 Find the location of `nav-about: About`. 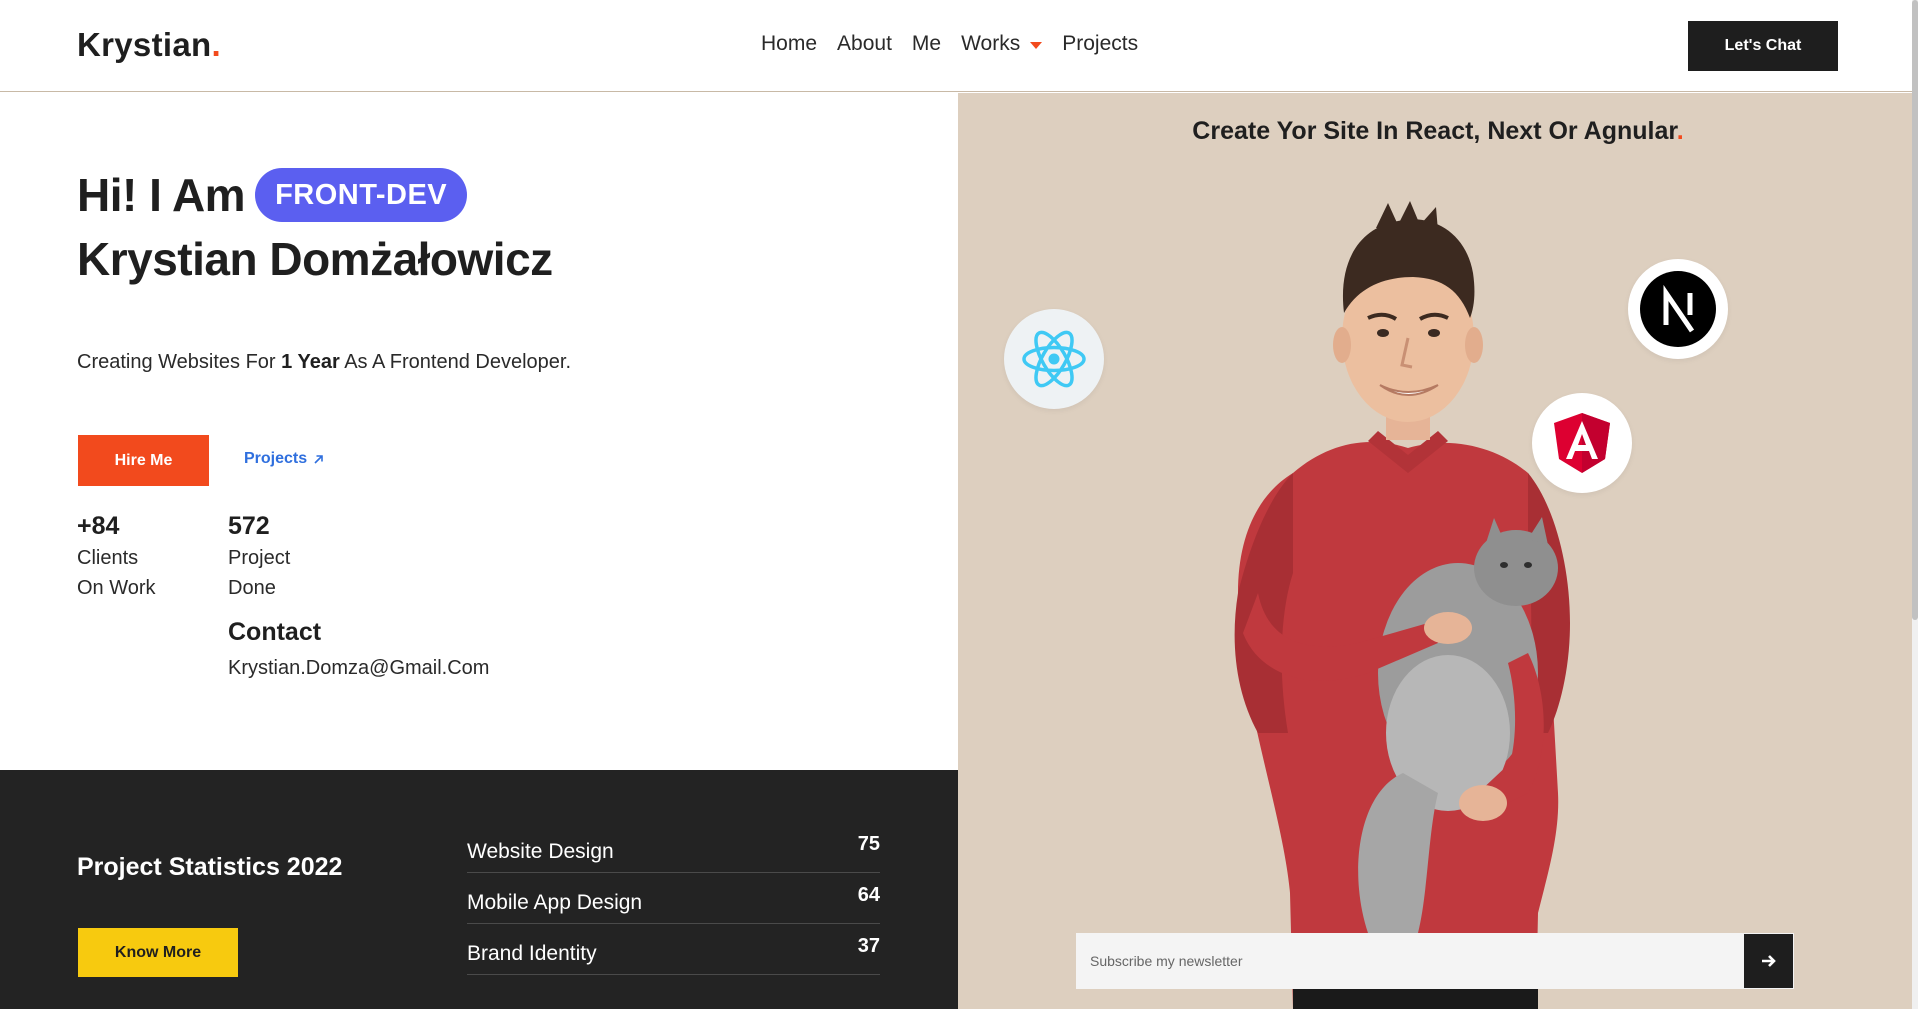

nav-about: About is located at coordinates (864, 44).